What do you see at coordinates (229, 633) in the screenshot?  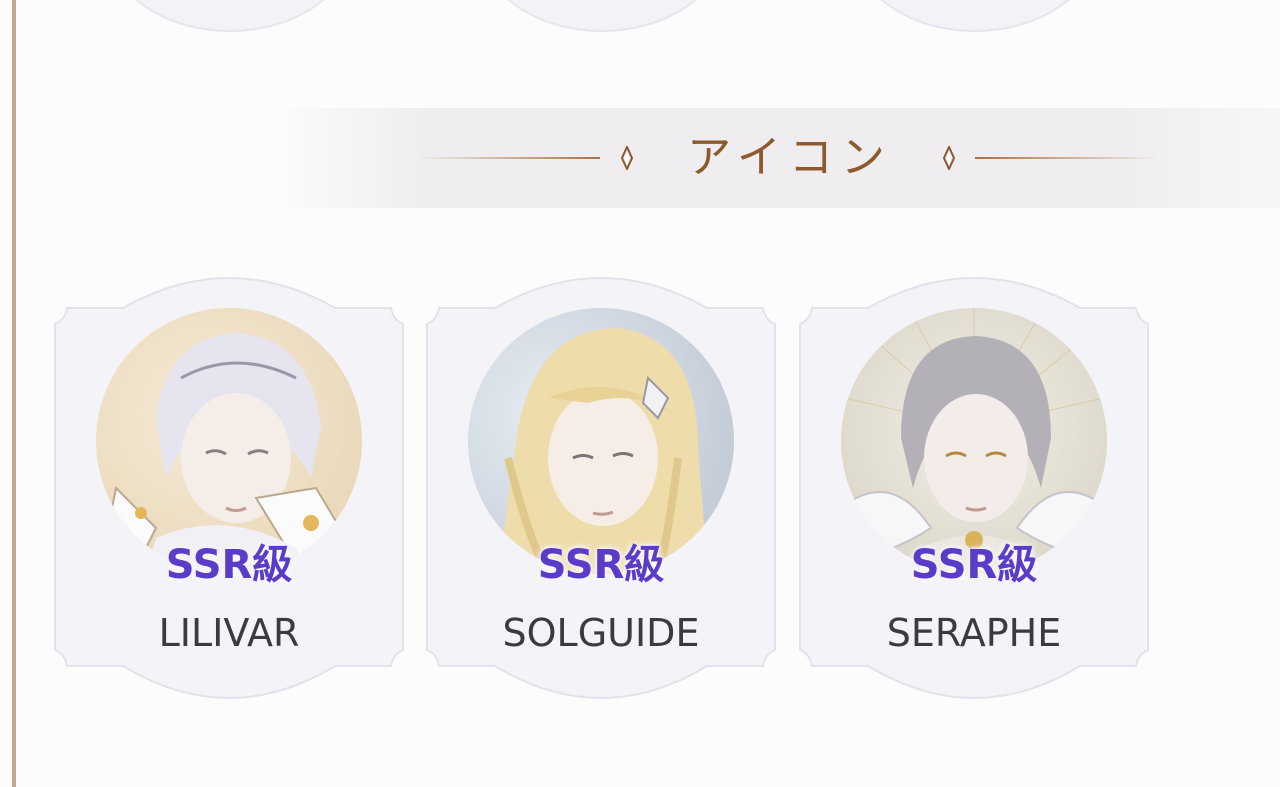 I see `icon-name: LILIVAR` at bounding box center [229, 633].